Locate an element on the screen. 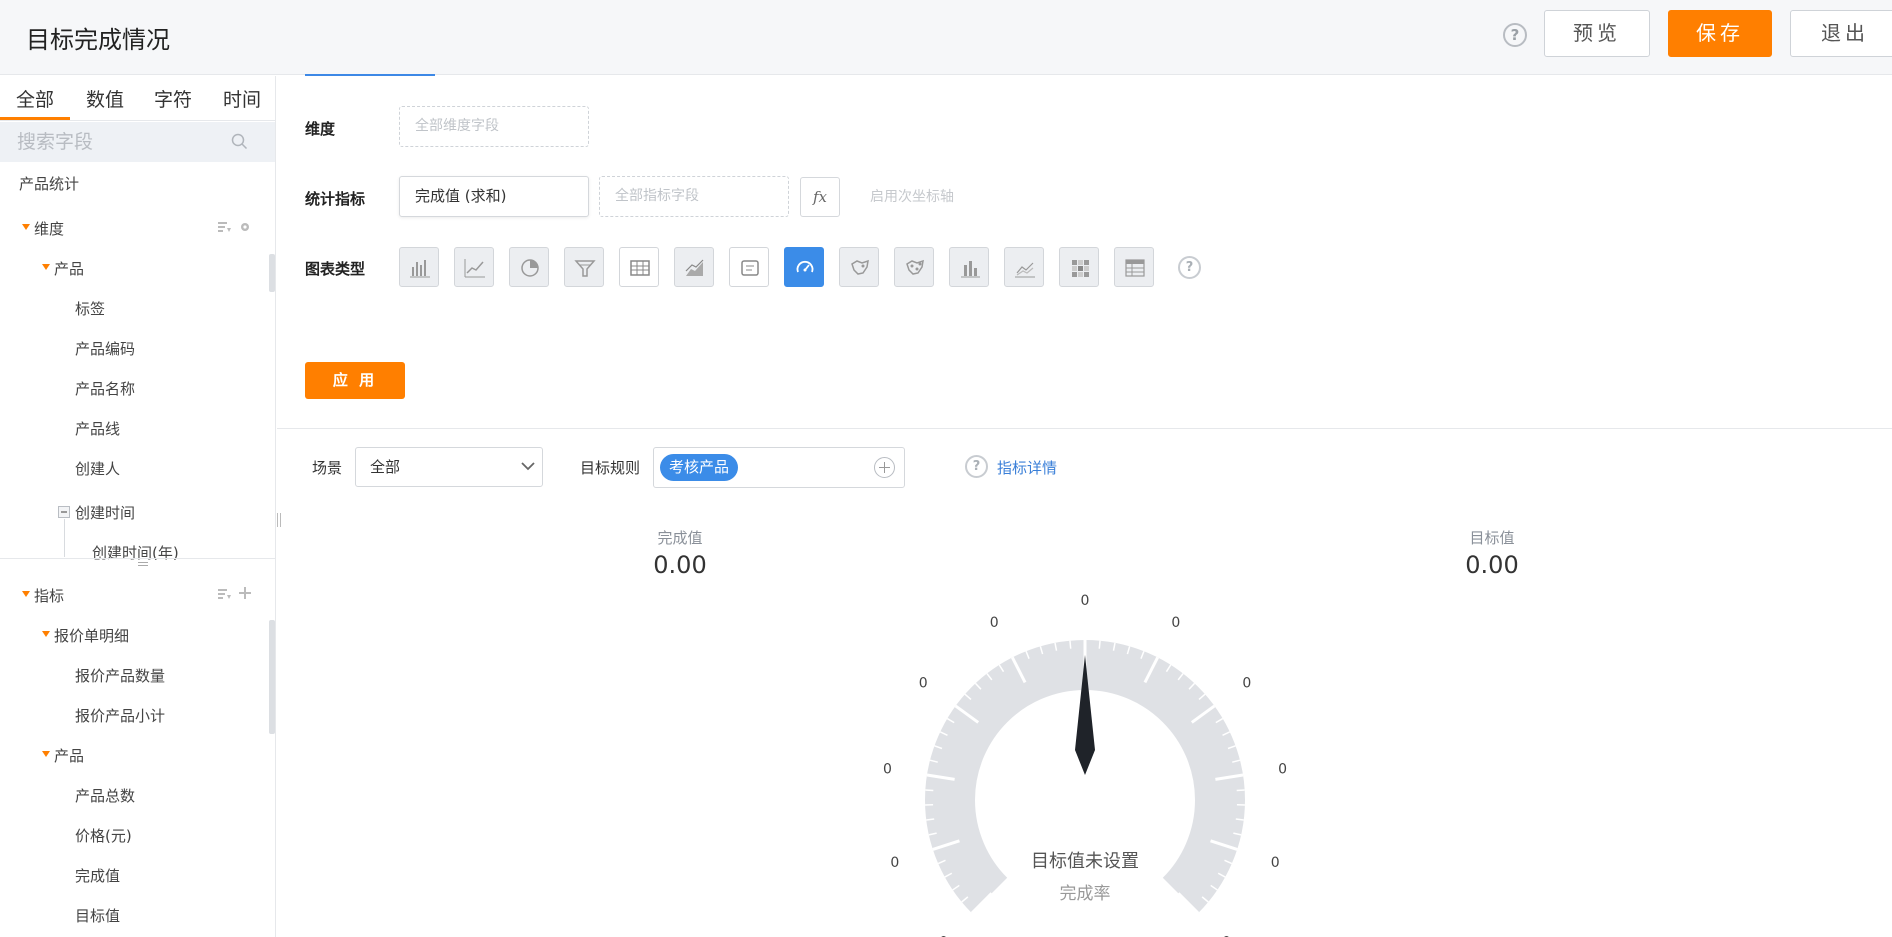 The height and width of the screenshot is (937, 1892). field-item: 完成值 is located at coordinates (97, 875).